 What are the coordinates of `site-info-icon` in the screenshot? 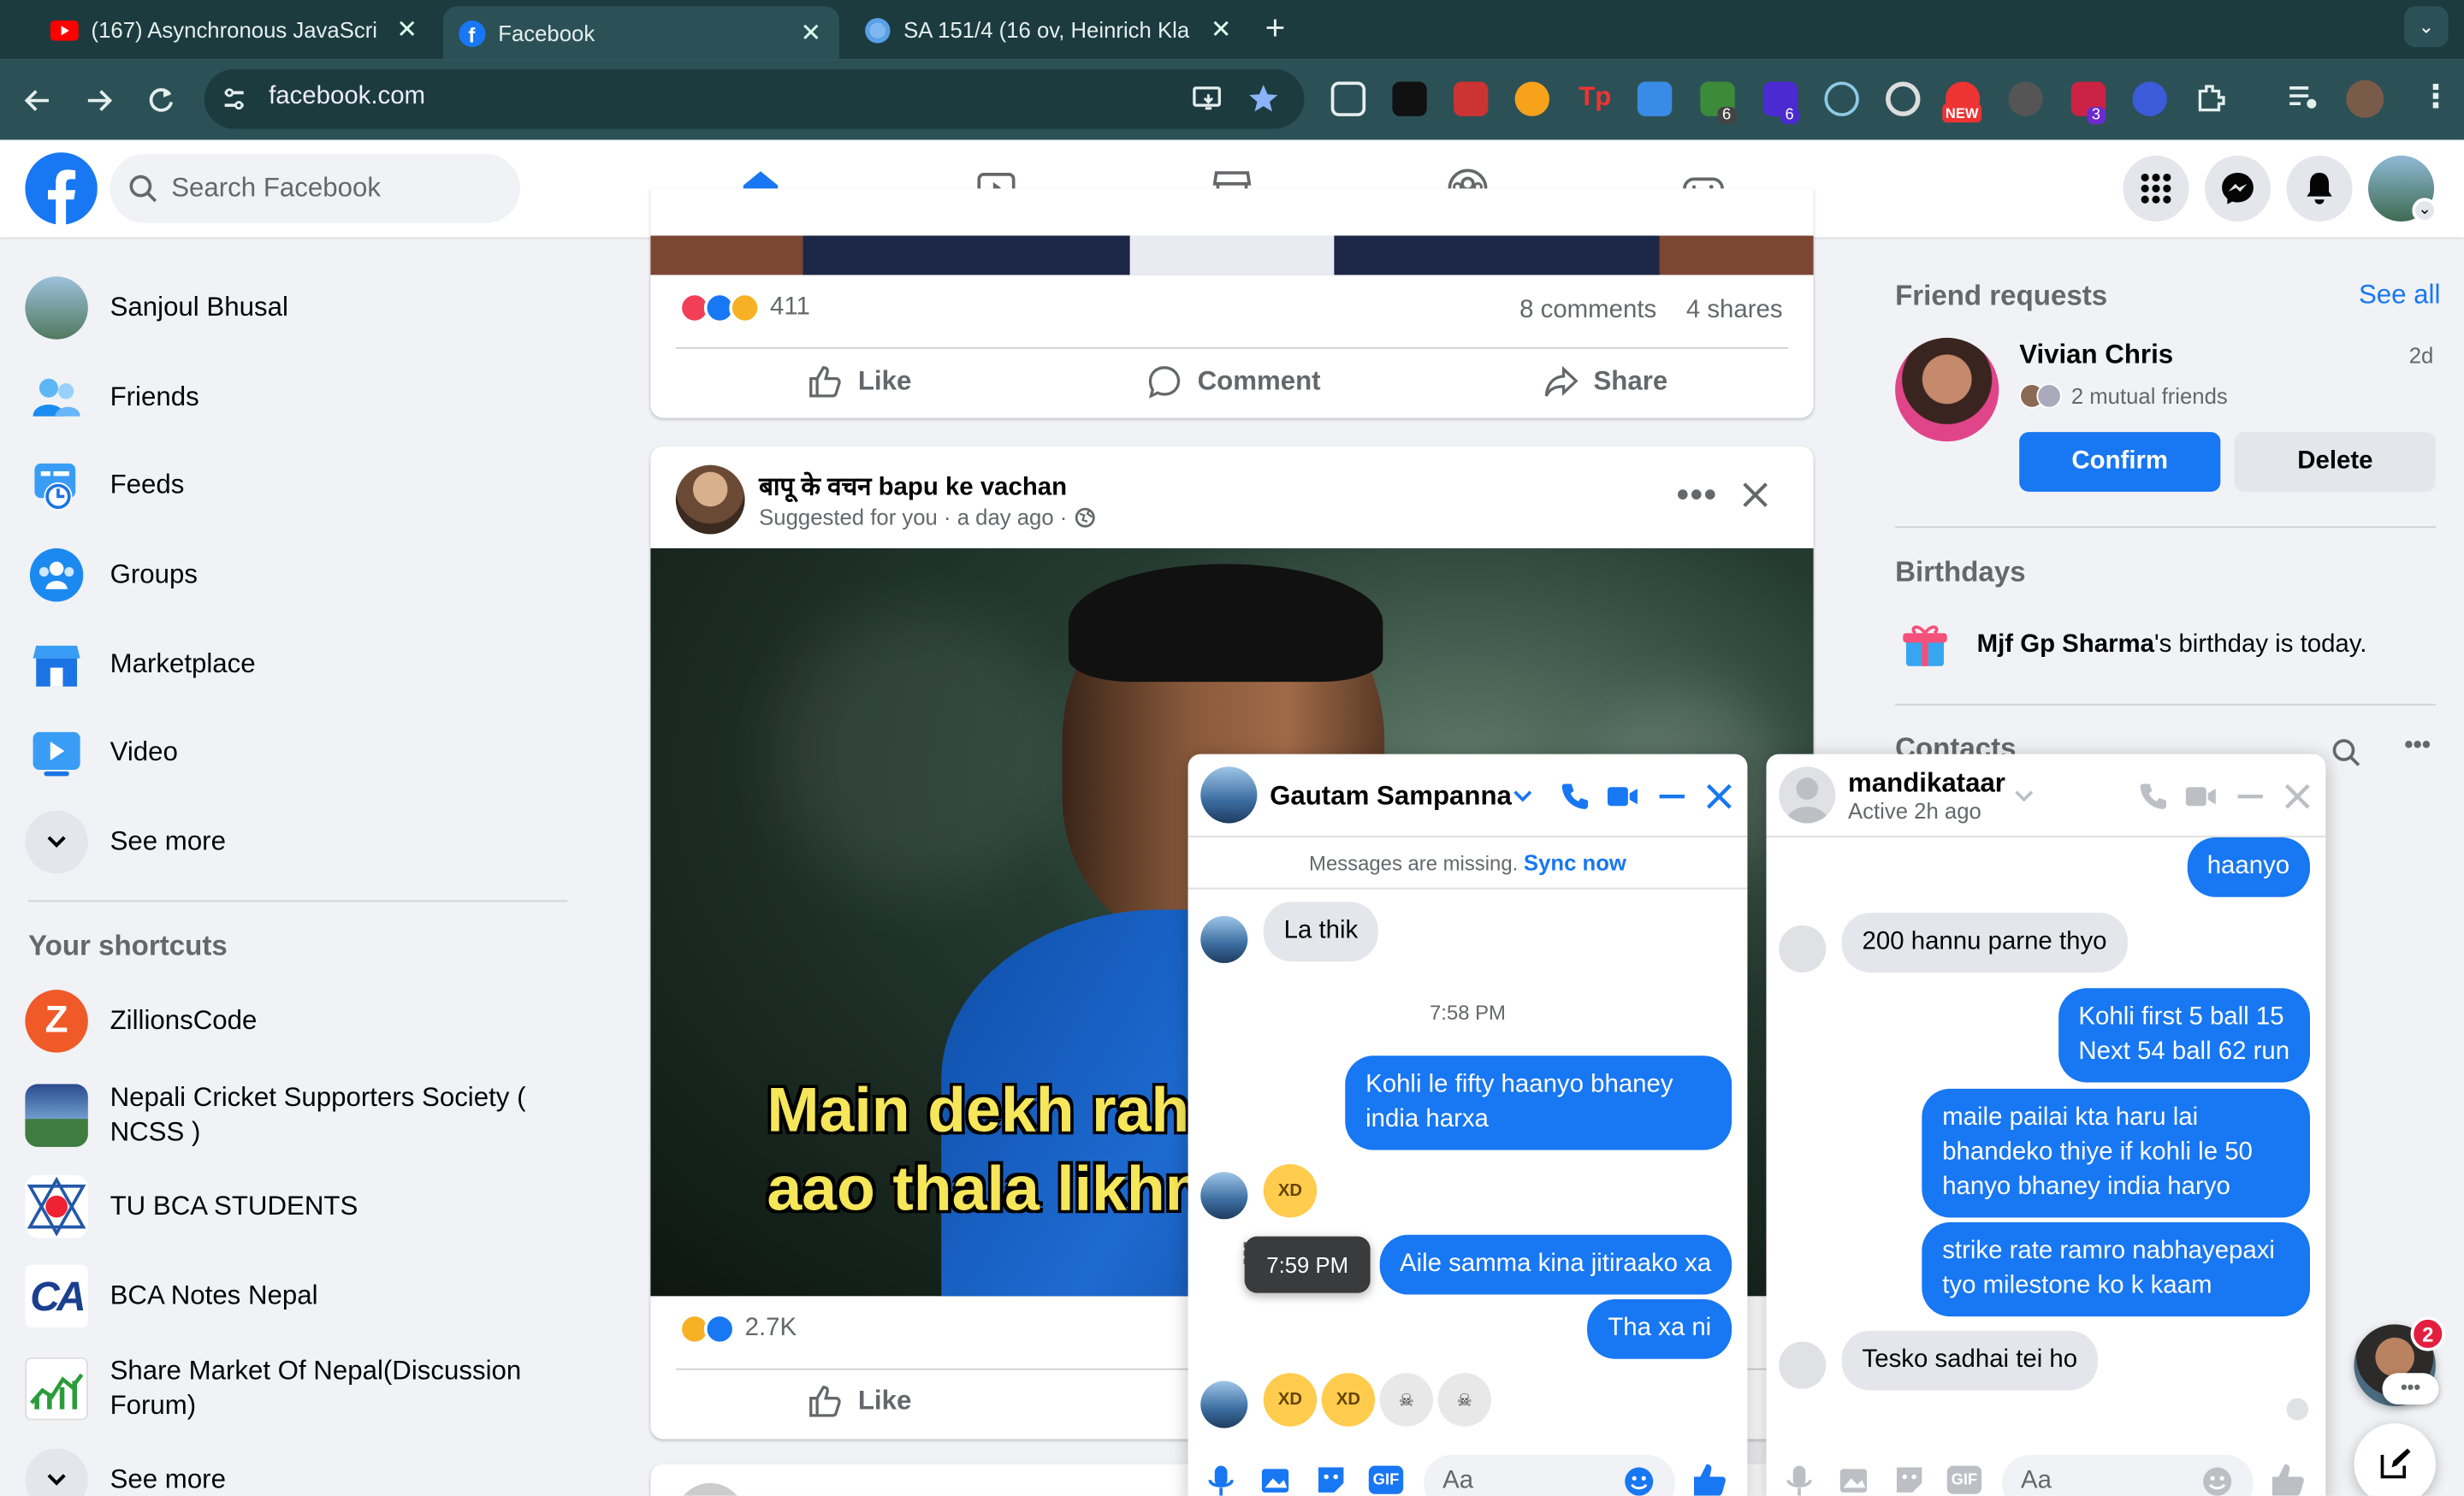 It's located at (234, 99).